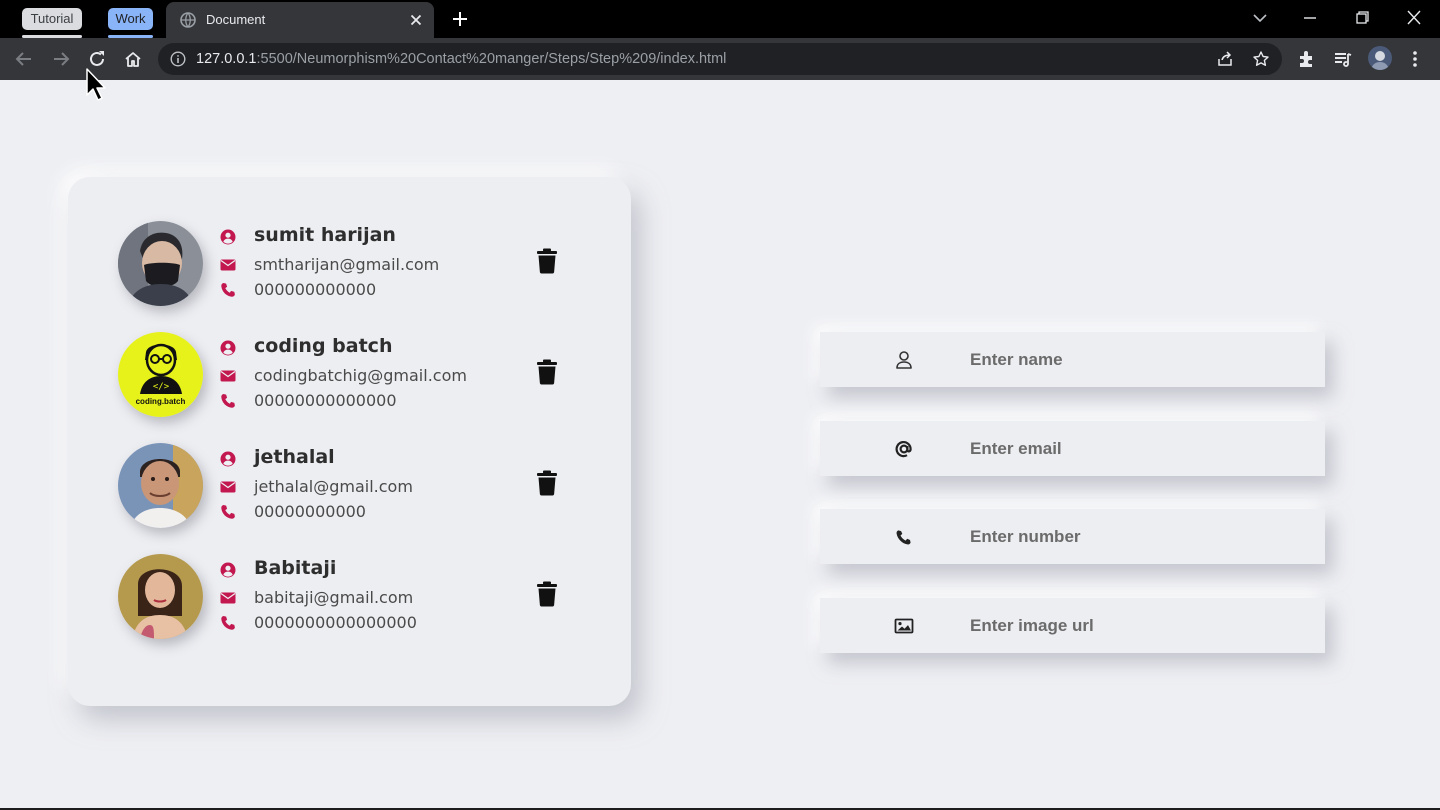 The height and width of the screenshot is (810, 1440). What do you see at coordinates (133, 59) in the screenshot?
I see `home-icon` at bounding box center [133, 59].